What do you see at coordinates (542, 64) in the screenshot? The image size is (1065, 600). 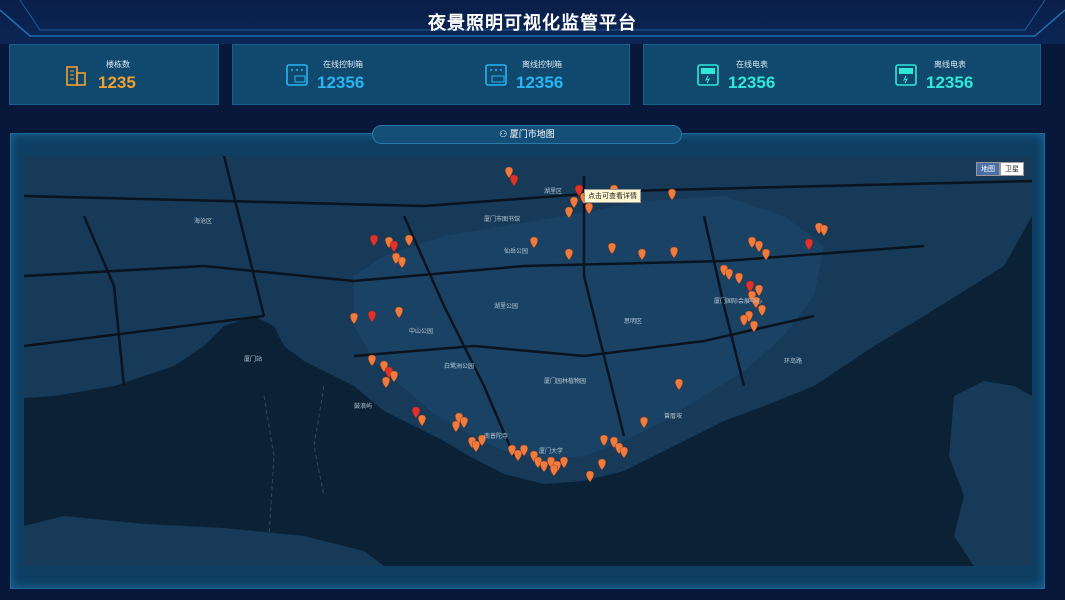 I see `stat-label: 离线控制箱` at bounding box center [542, 64].